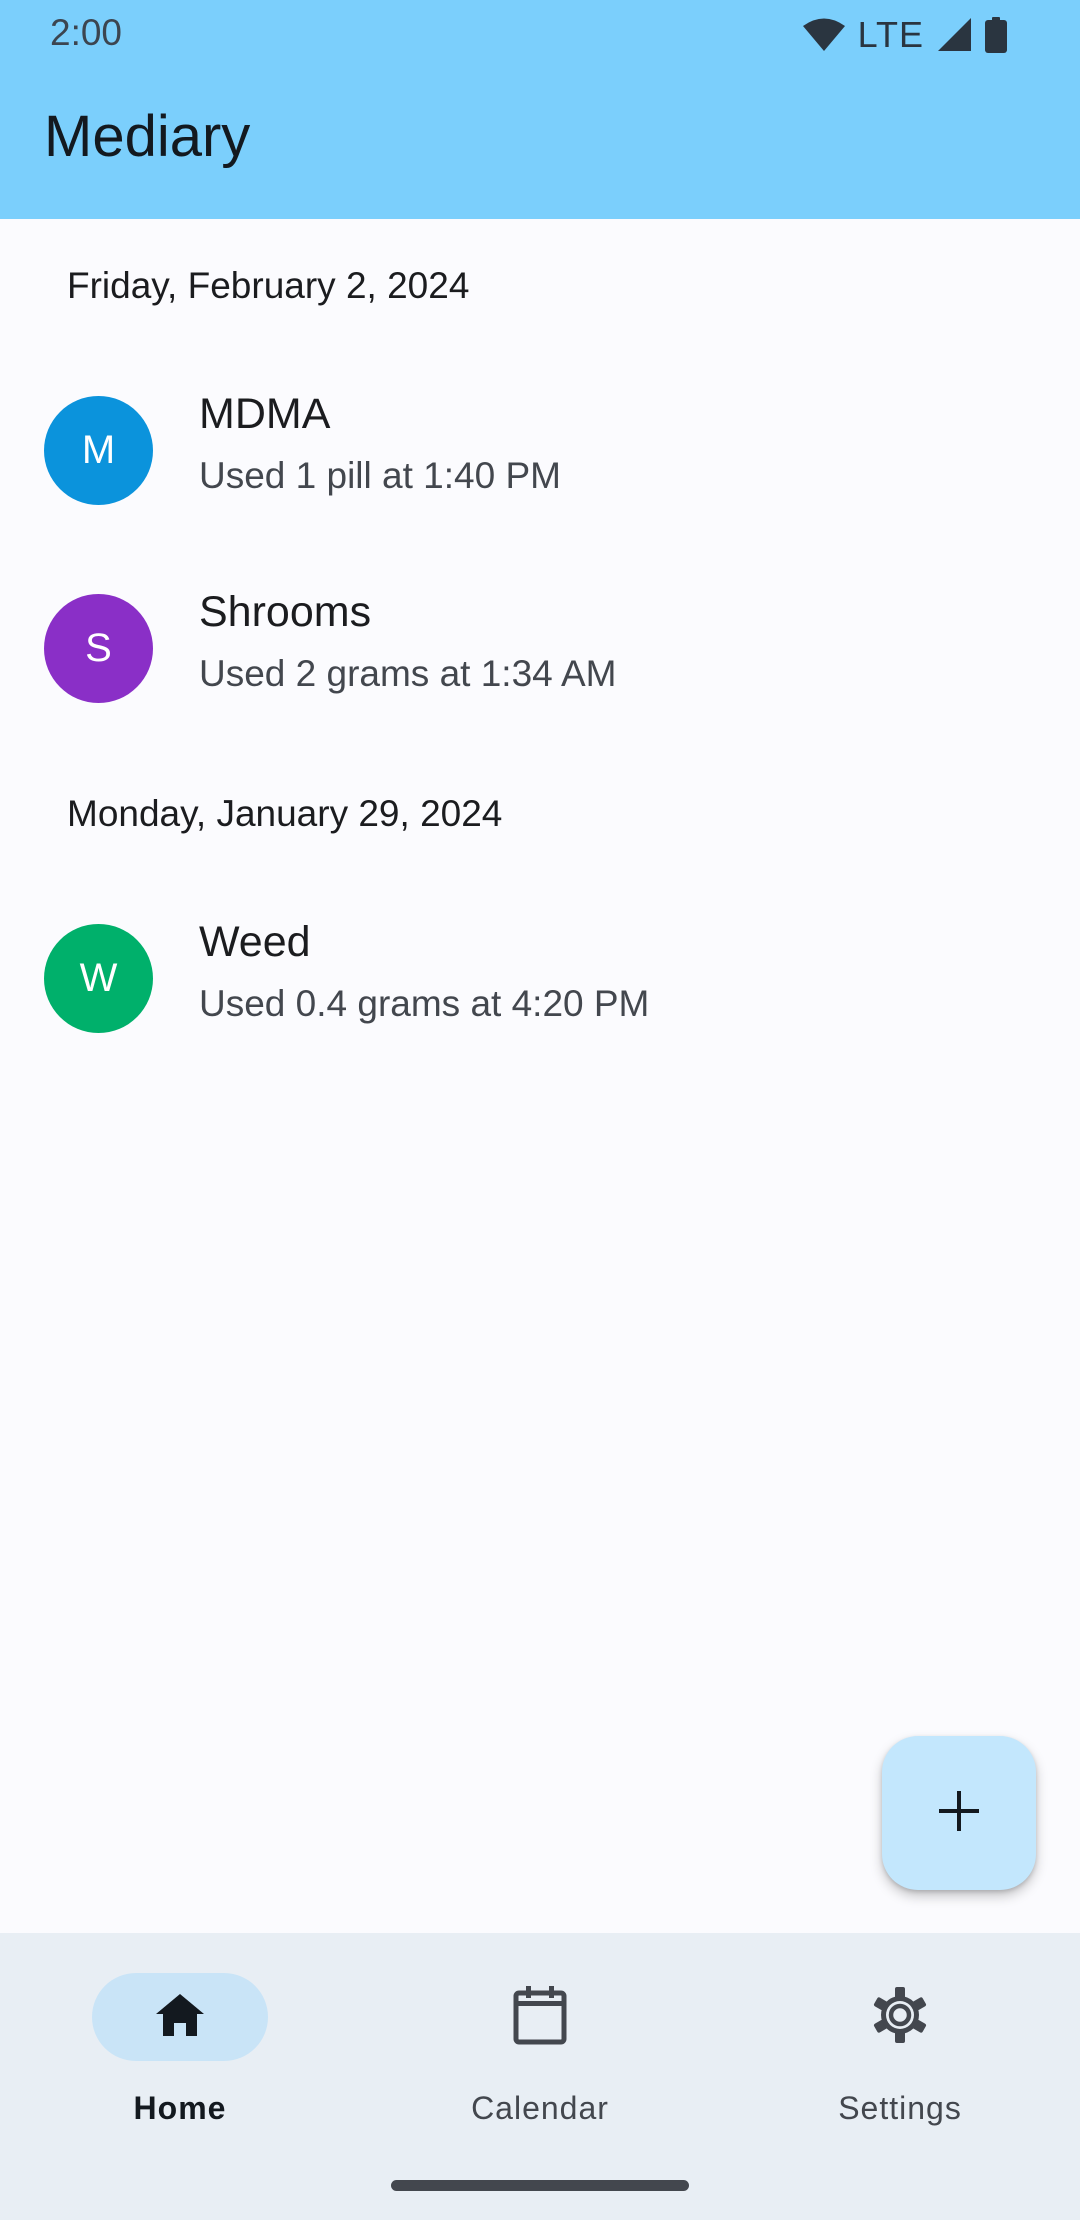 This screenshot has width=1080, height=2220. What do you see at coordinates (540, 109) in the screenshot?
I see `app-bar: 2:00 LTE Mediary` at bounding box center [540, 109].